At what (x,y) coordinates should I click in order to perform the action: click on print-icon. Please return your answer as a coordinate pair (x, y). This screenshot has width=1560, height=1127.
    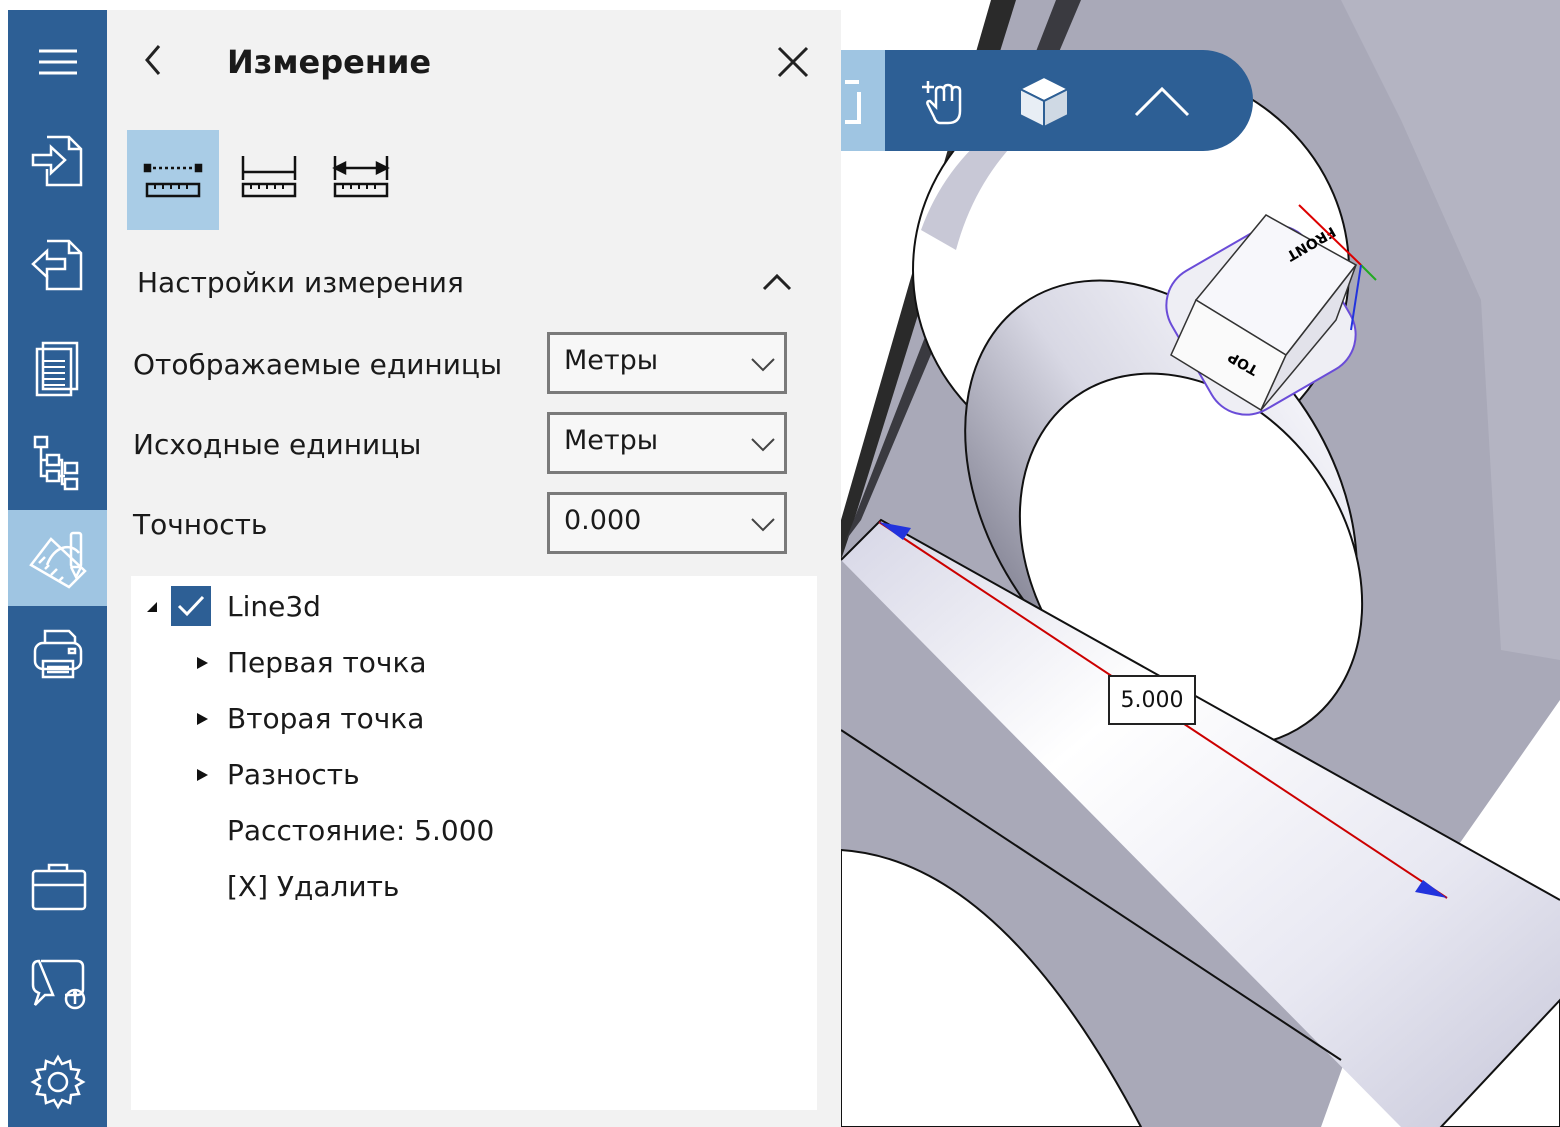
    Looking at the image, I should click on (57, 654).